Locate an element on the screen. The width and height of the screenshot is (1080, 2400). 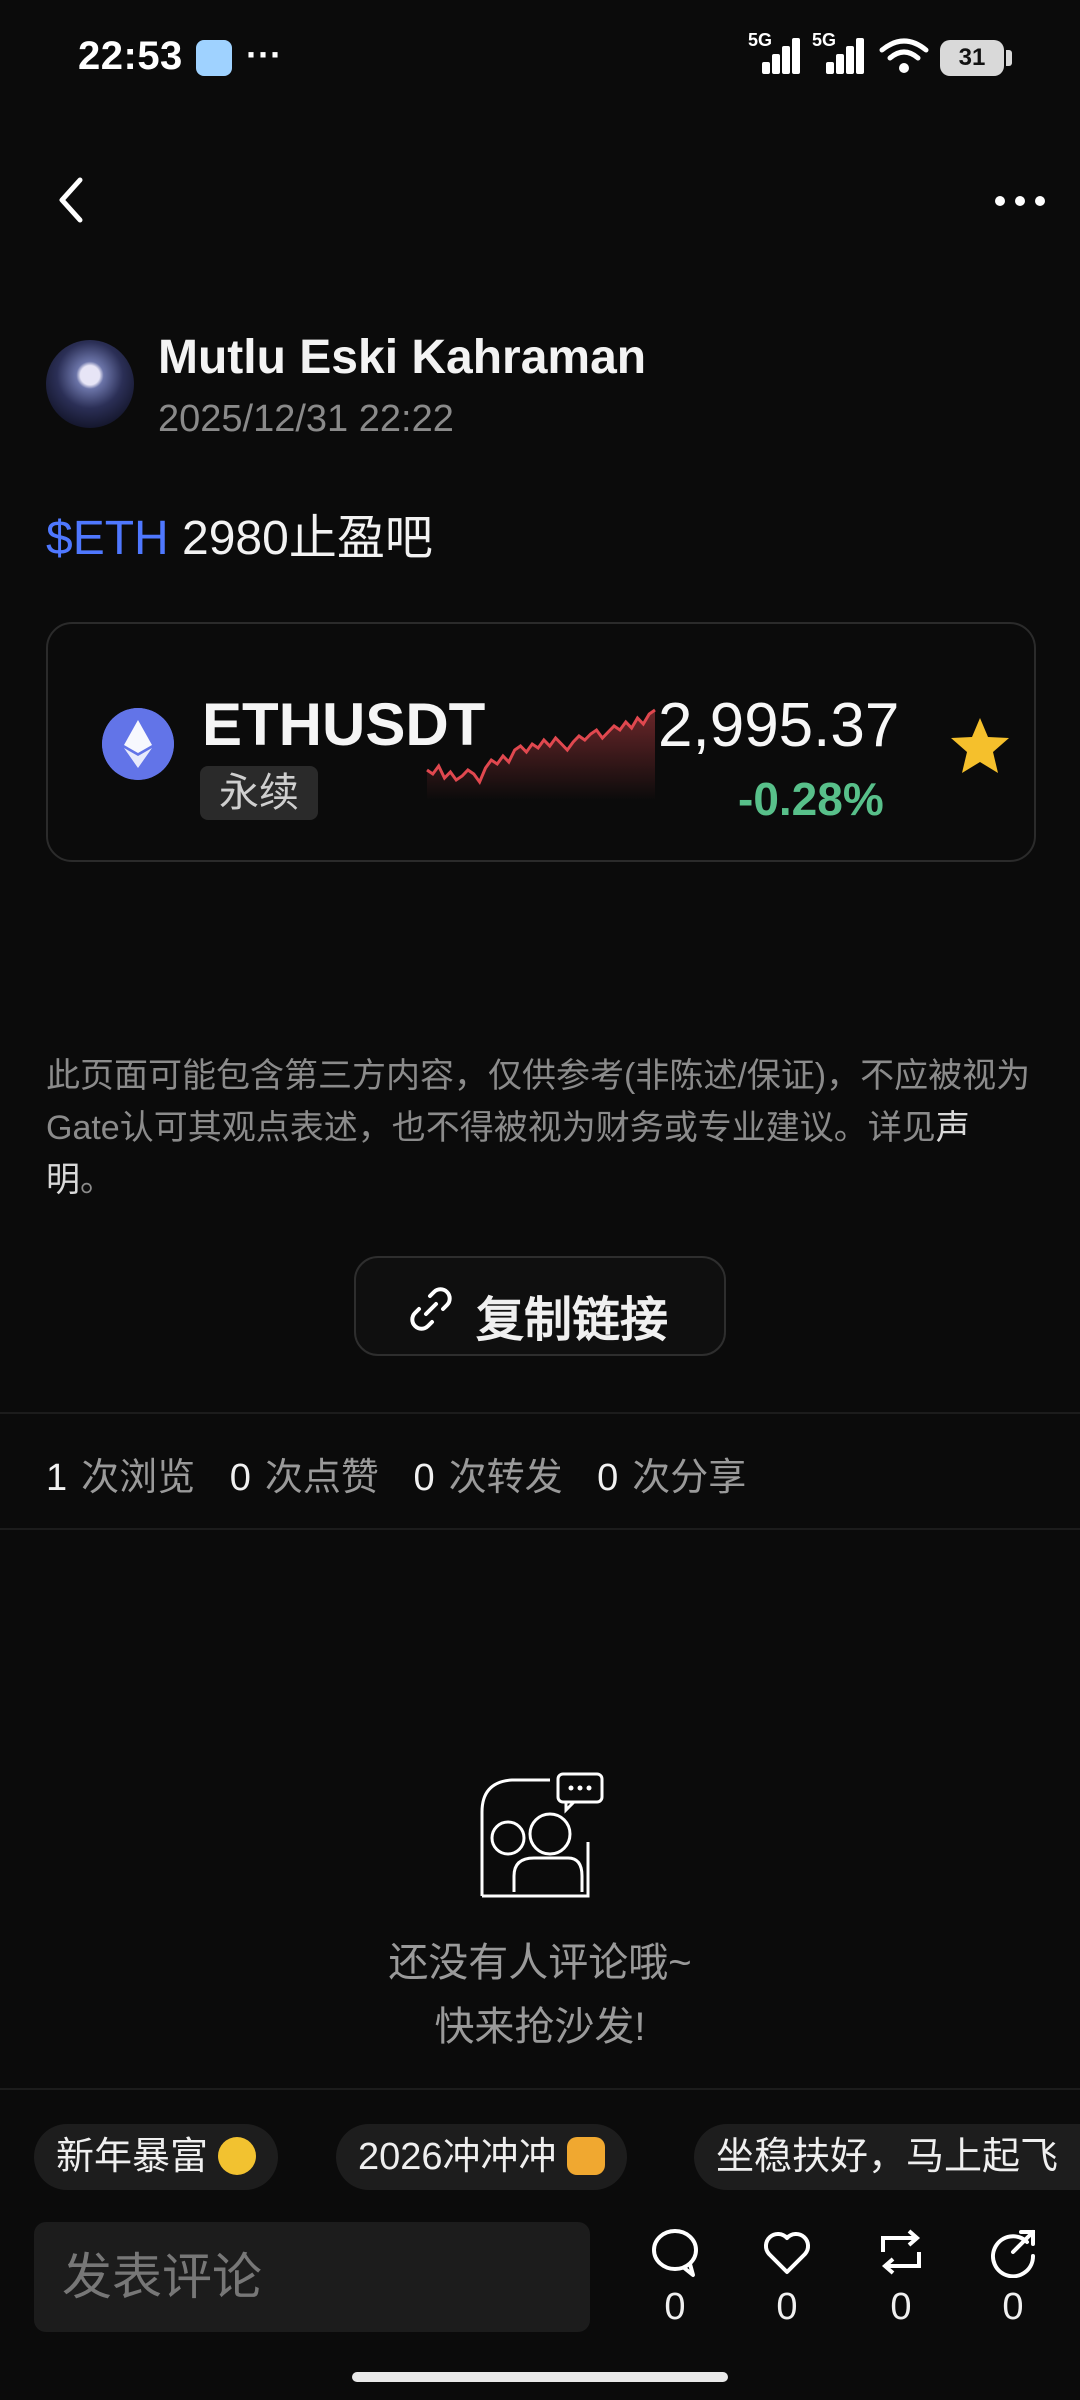
price-sparkline is located at coordinates (541, 754).